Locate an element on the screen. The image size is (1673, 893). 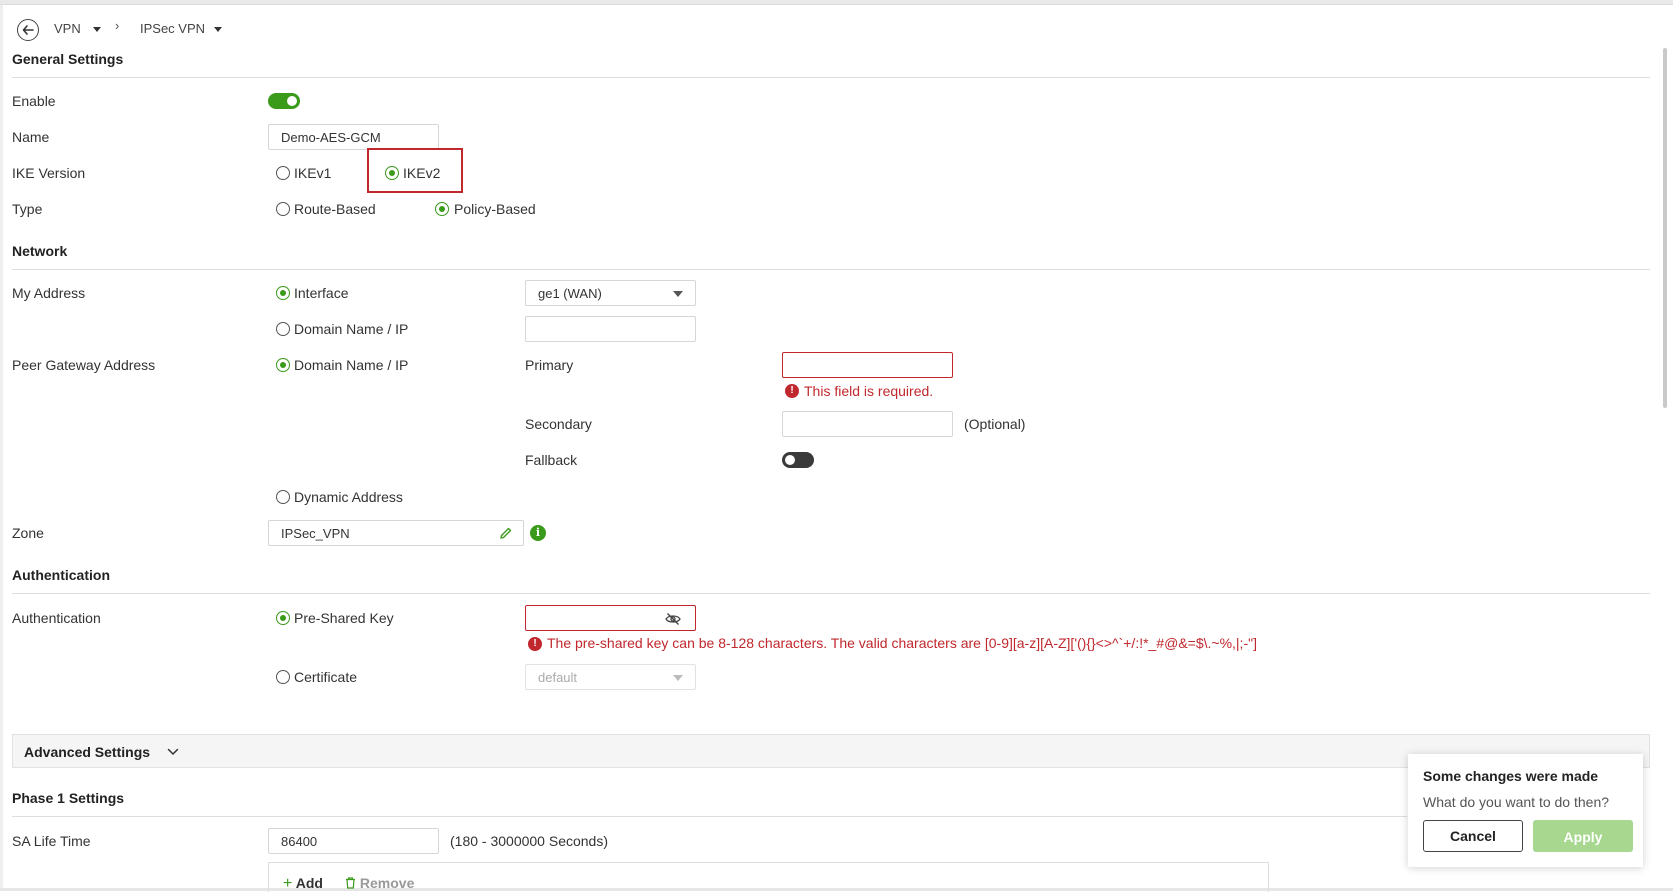
interface-select: ge1 (WAN) is located at coordinates (610, 293).